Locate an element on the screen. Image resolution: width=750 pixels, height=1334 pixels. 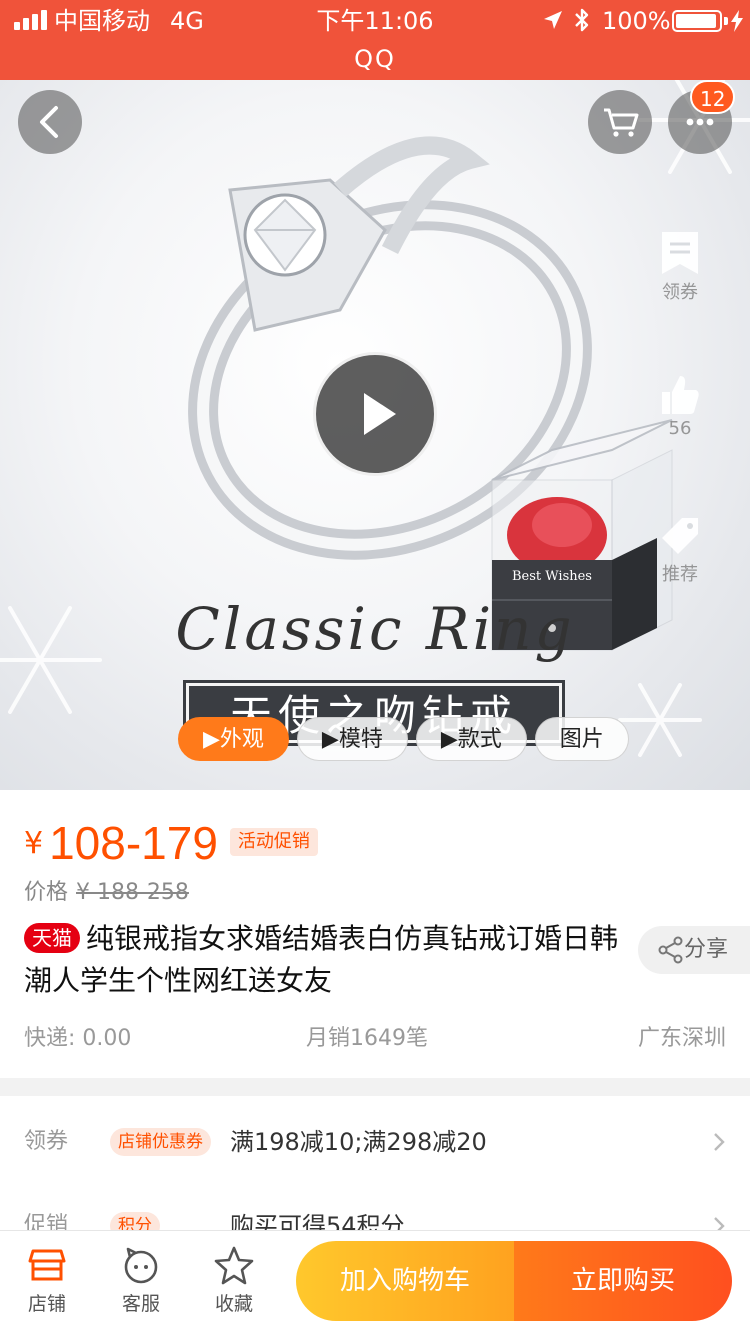
side-like-button: 56 is located at coordinates (680, 405).